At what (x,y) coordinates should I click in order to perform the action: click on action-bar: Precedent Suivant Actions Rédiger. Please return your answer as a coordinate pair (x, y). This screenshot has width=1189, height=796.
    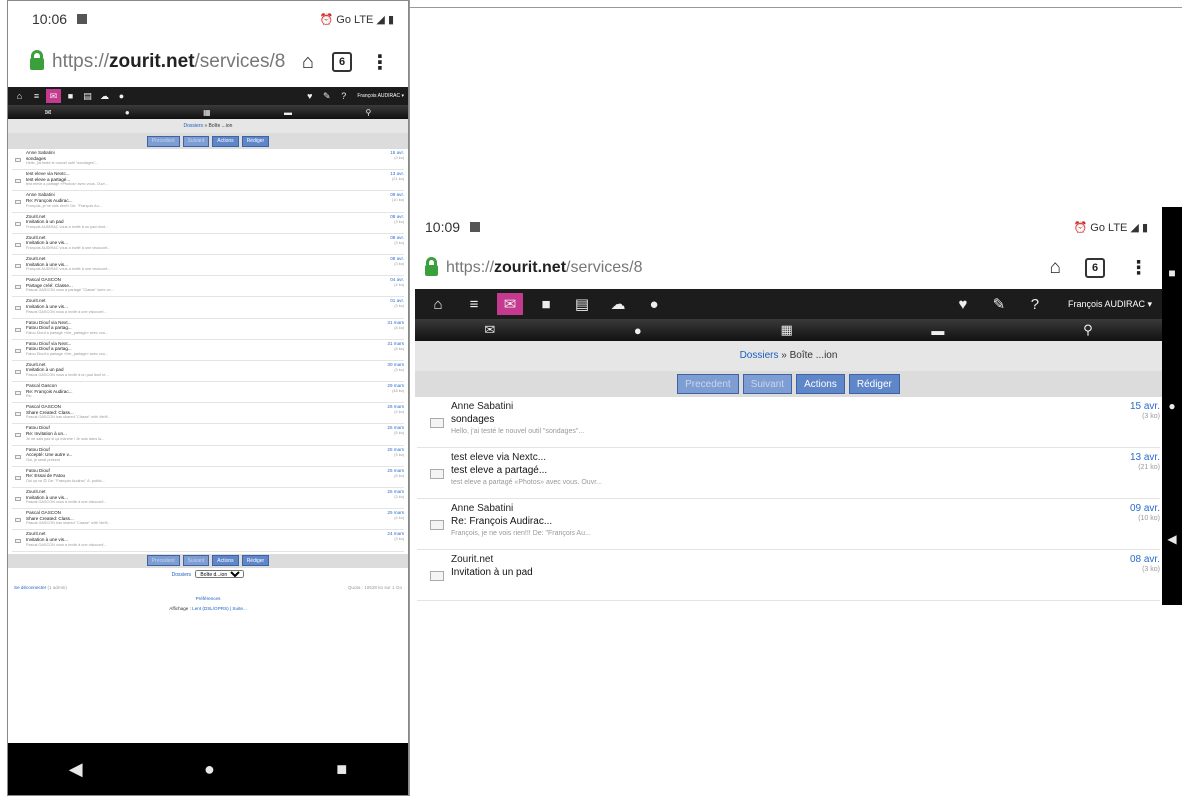
    Looking at the image, I should click on (208, 141).